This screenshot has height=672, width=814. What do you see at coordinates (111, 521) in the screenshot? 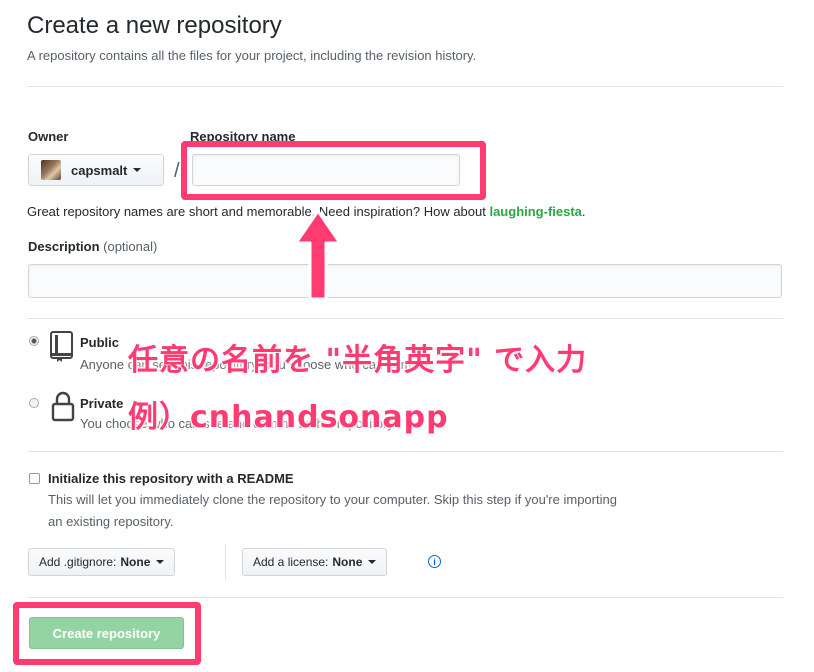
I see `readme-description-line2: an existing repository.` at bounding box center [111, 521].